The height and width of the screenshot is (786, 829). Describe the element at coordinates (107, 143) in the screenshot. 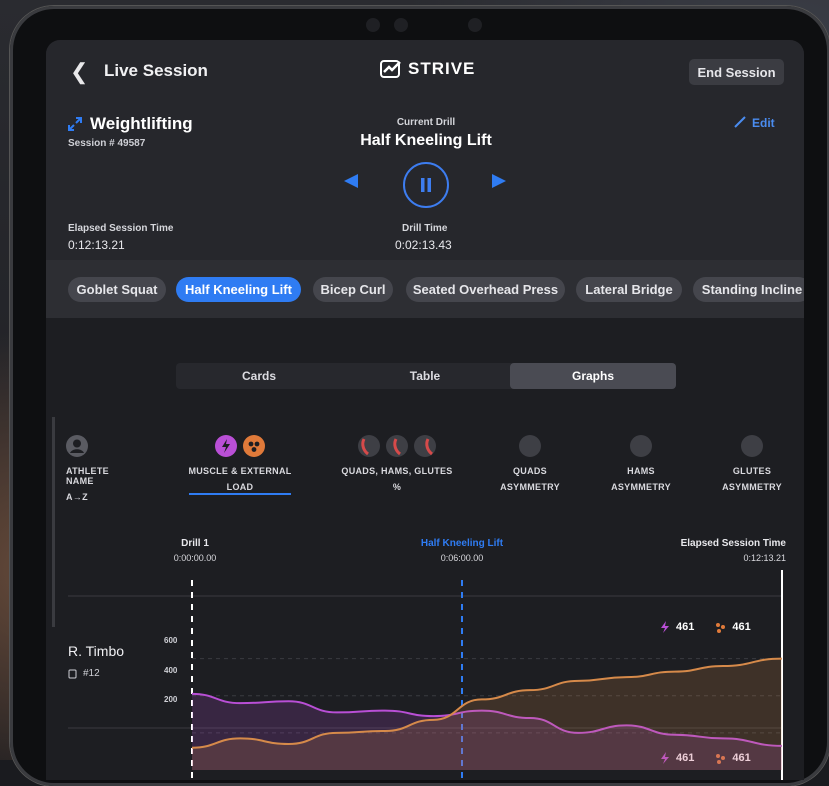

I see `session-number: Session # 49587` at that location.